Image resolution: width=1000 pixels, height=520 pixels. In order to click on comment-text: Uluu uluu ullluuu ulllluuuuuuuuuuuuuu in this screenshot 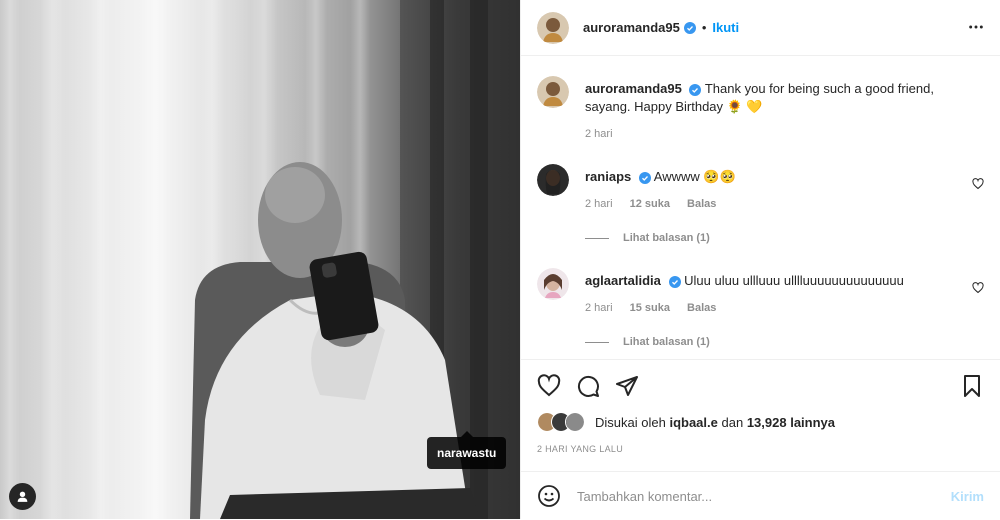, I will do `click(794, 280)`.